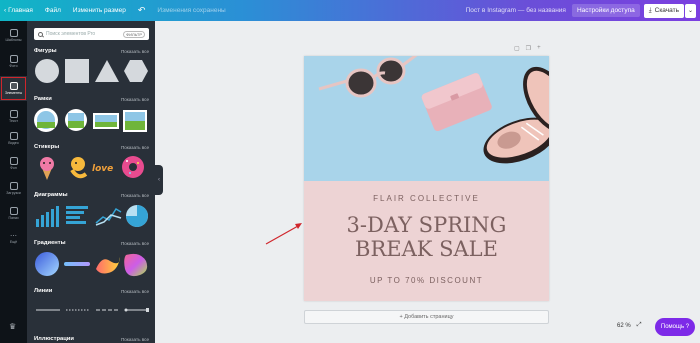 The height and width of the screenshot is (343, 700). I want to click on home-button: ‹ Главная, so click(19, 10).